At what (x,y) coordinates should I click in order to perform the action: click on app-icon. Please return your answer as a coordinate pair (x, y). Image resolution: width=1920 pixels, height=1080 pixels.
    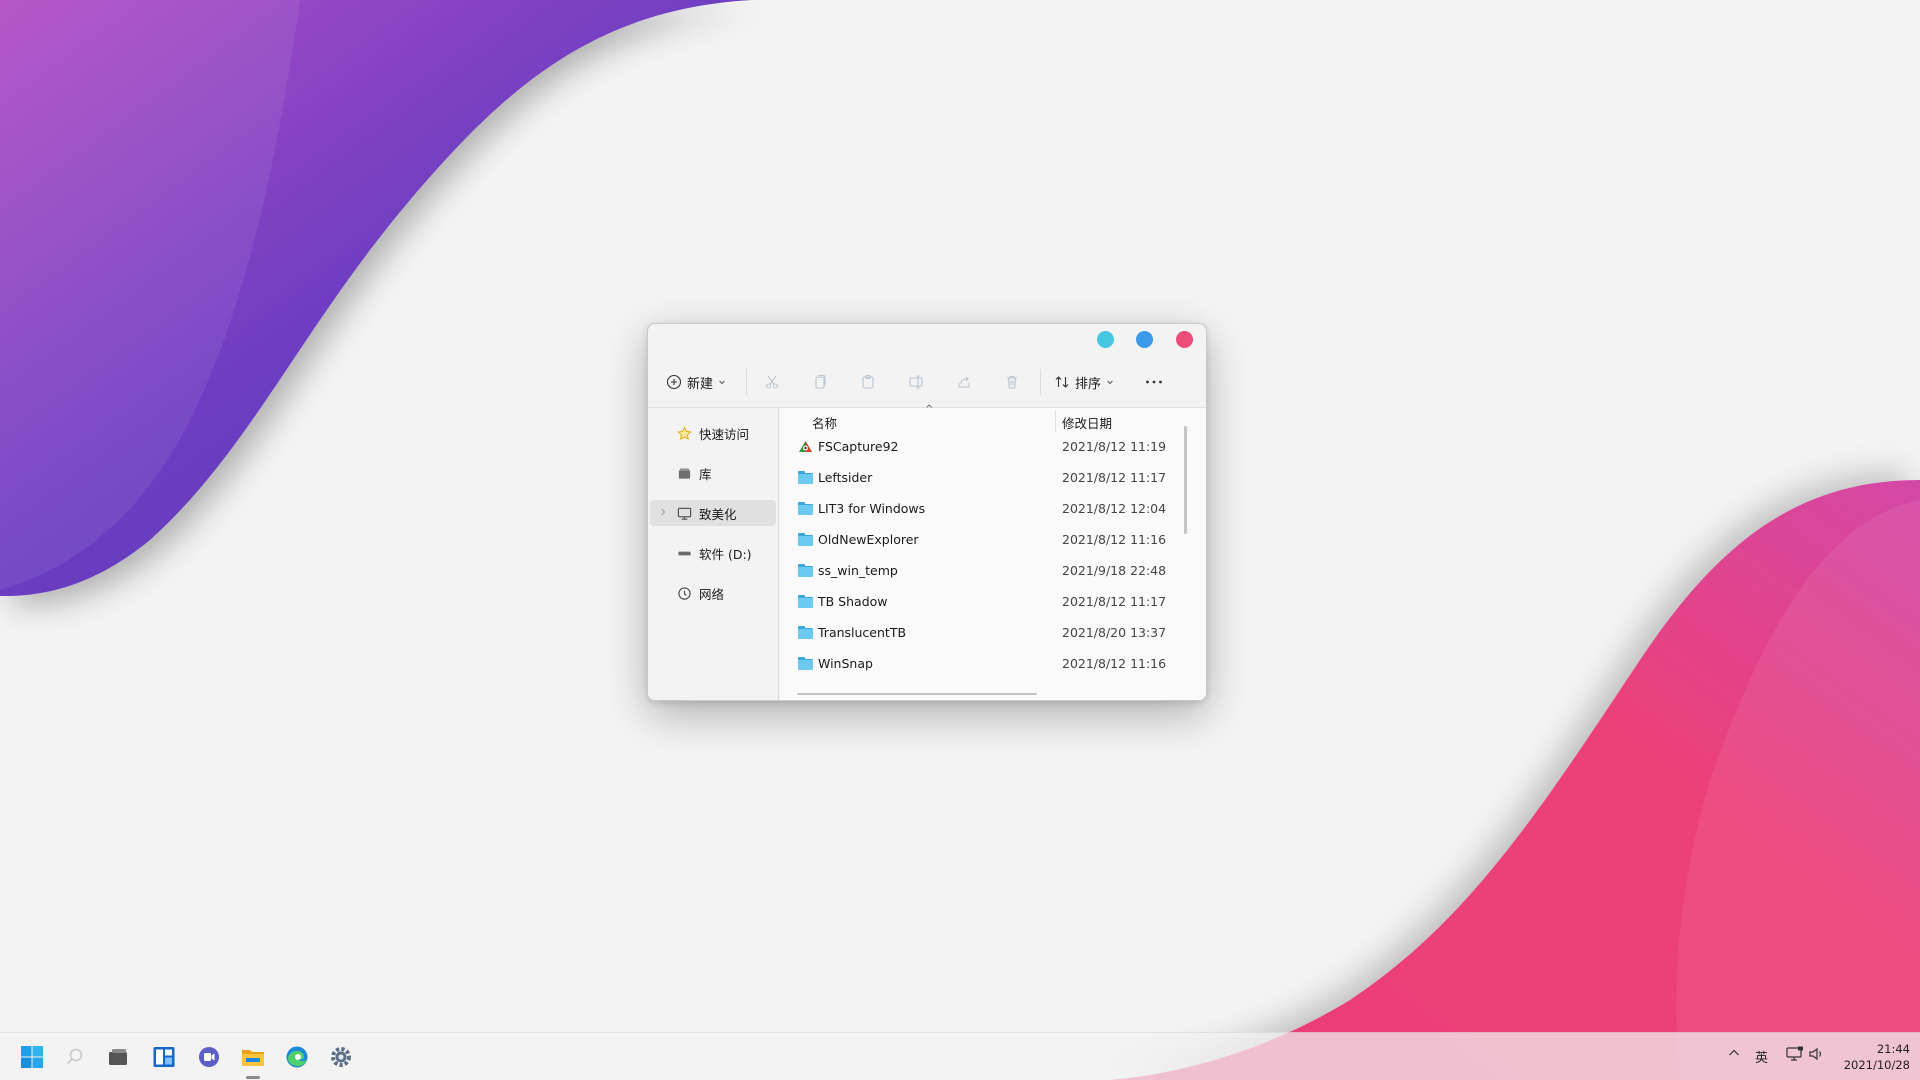
    Looking at the image, I should click on (805, 446).